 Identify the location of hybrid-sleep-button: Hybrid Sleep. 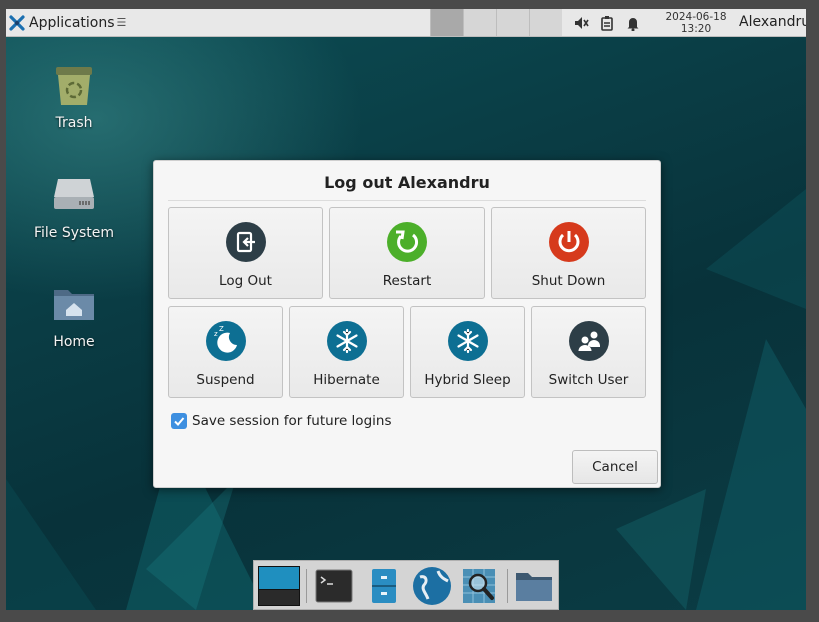
(467, 352).